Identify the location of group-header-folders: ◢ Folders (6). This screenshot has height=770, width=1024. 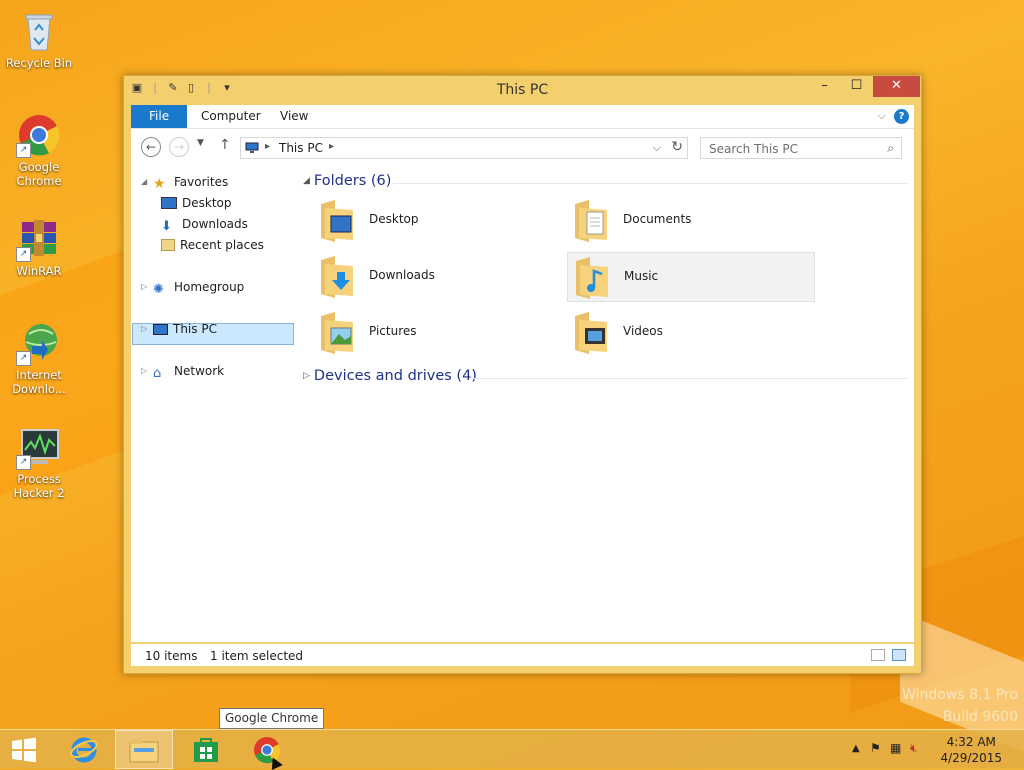
(347, 181).